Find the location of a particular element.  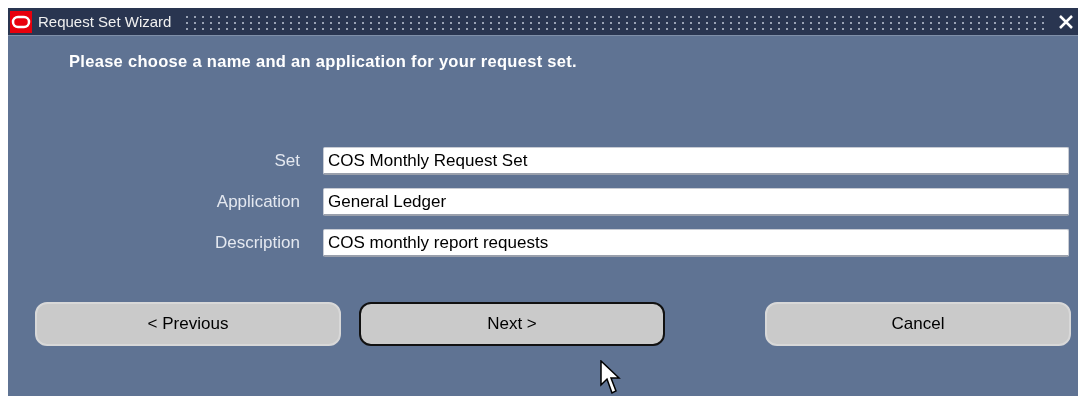

mouse-pointer-icon is located at coordinates (612, 378).